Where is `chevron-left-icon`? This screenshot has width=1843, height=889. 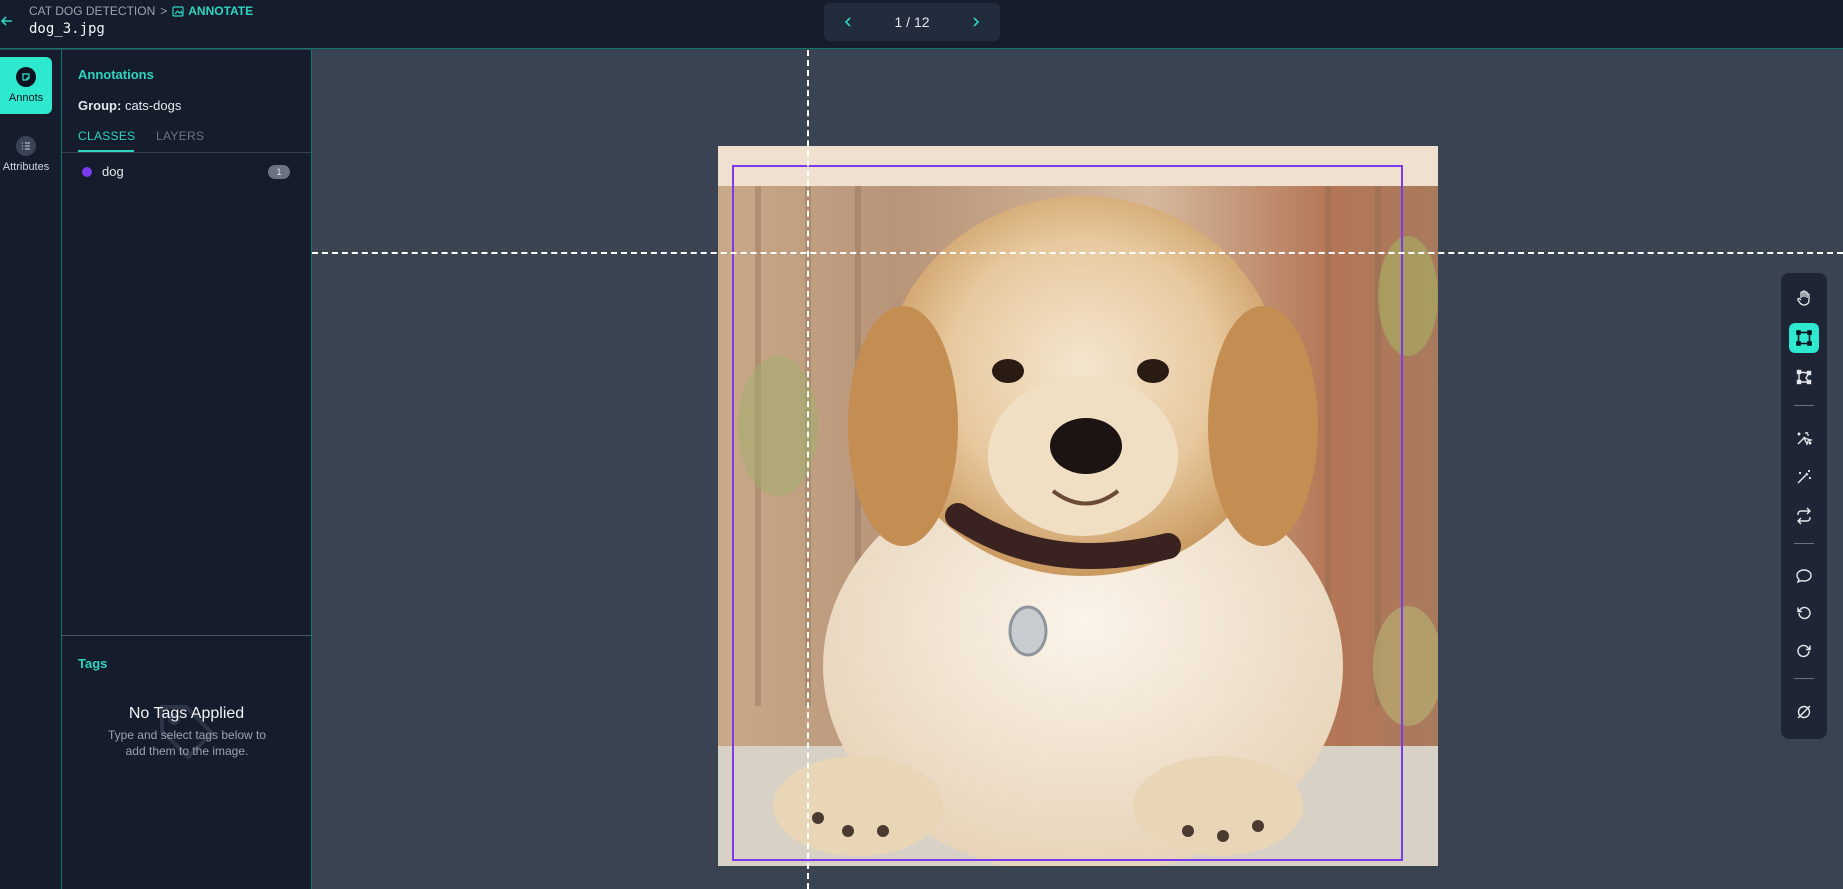
chevron-left-icon is located at coordinates (847, 22).